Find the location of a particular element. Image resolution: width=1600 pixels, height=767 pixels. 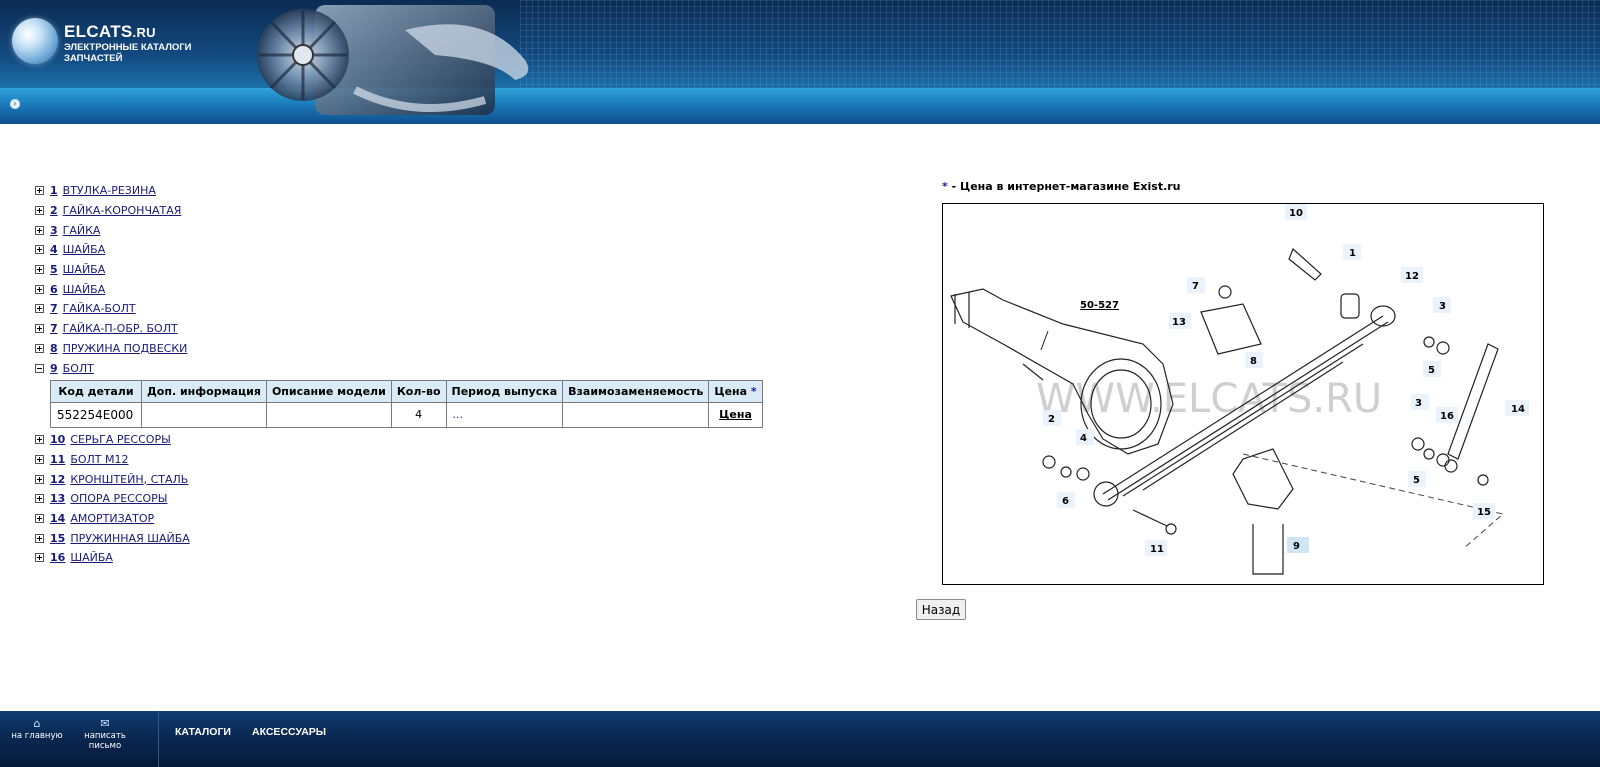

callout-7: 7 is located at coordinates (1195, 286).